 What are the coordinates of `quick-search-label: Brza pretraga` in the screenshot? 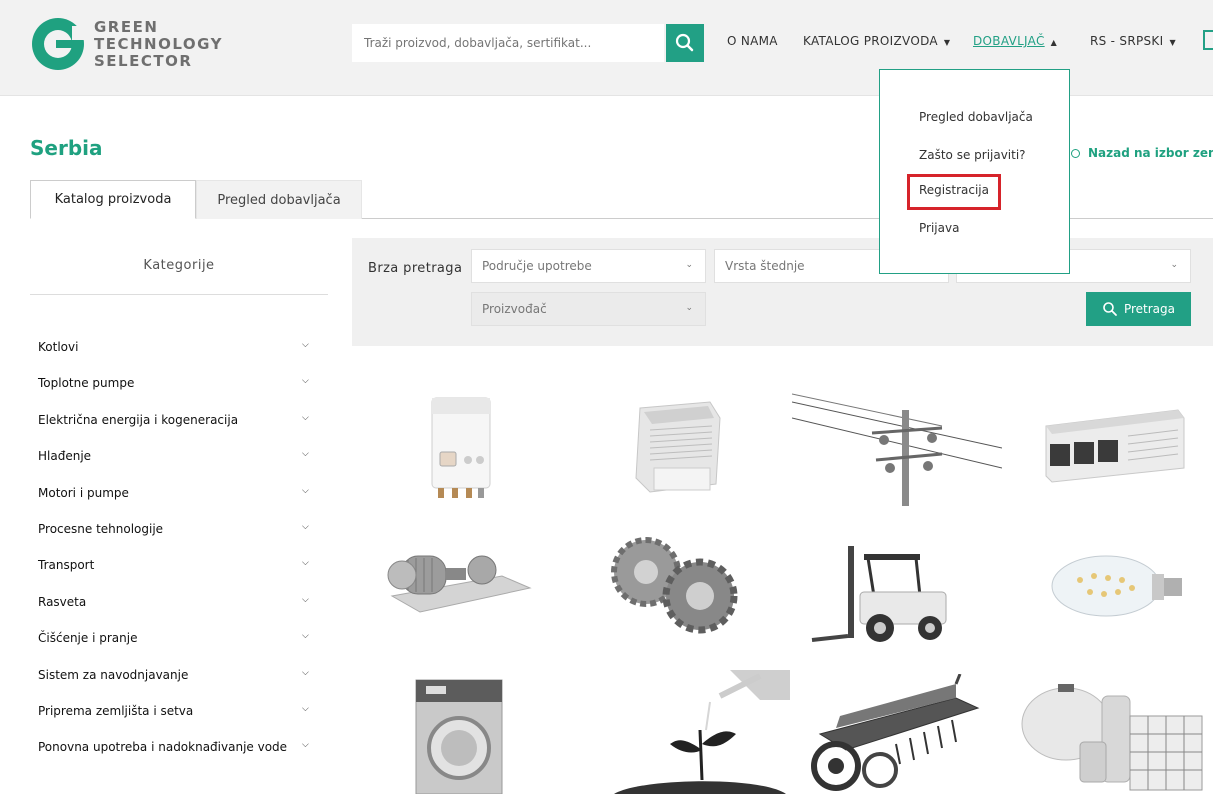 It's located at (415, 268).